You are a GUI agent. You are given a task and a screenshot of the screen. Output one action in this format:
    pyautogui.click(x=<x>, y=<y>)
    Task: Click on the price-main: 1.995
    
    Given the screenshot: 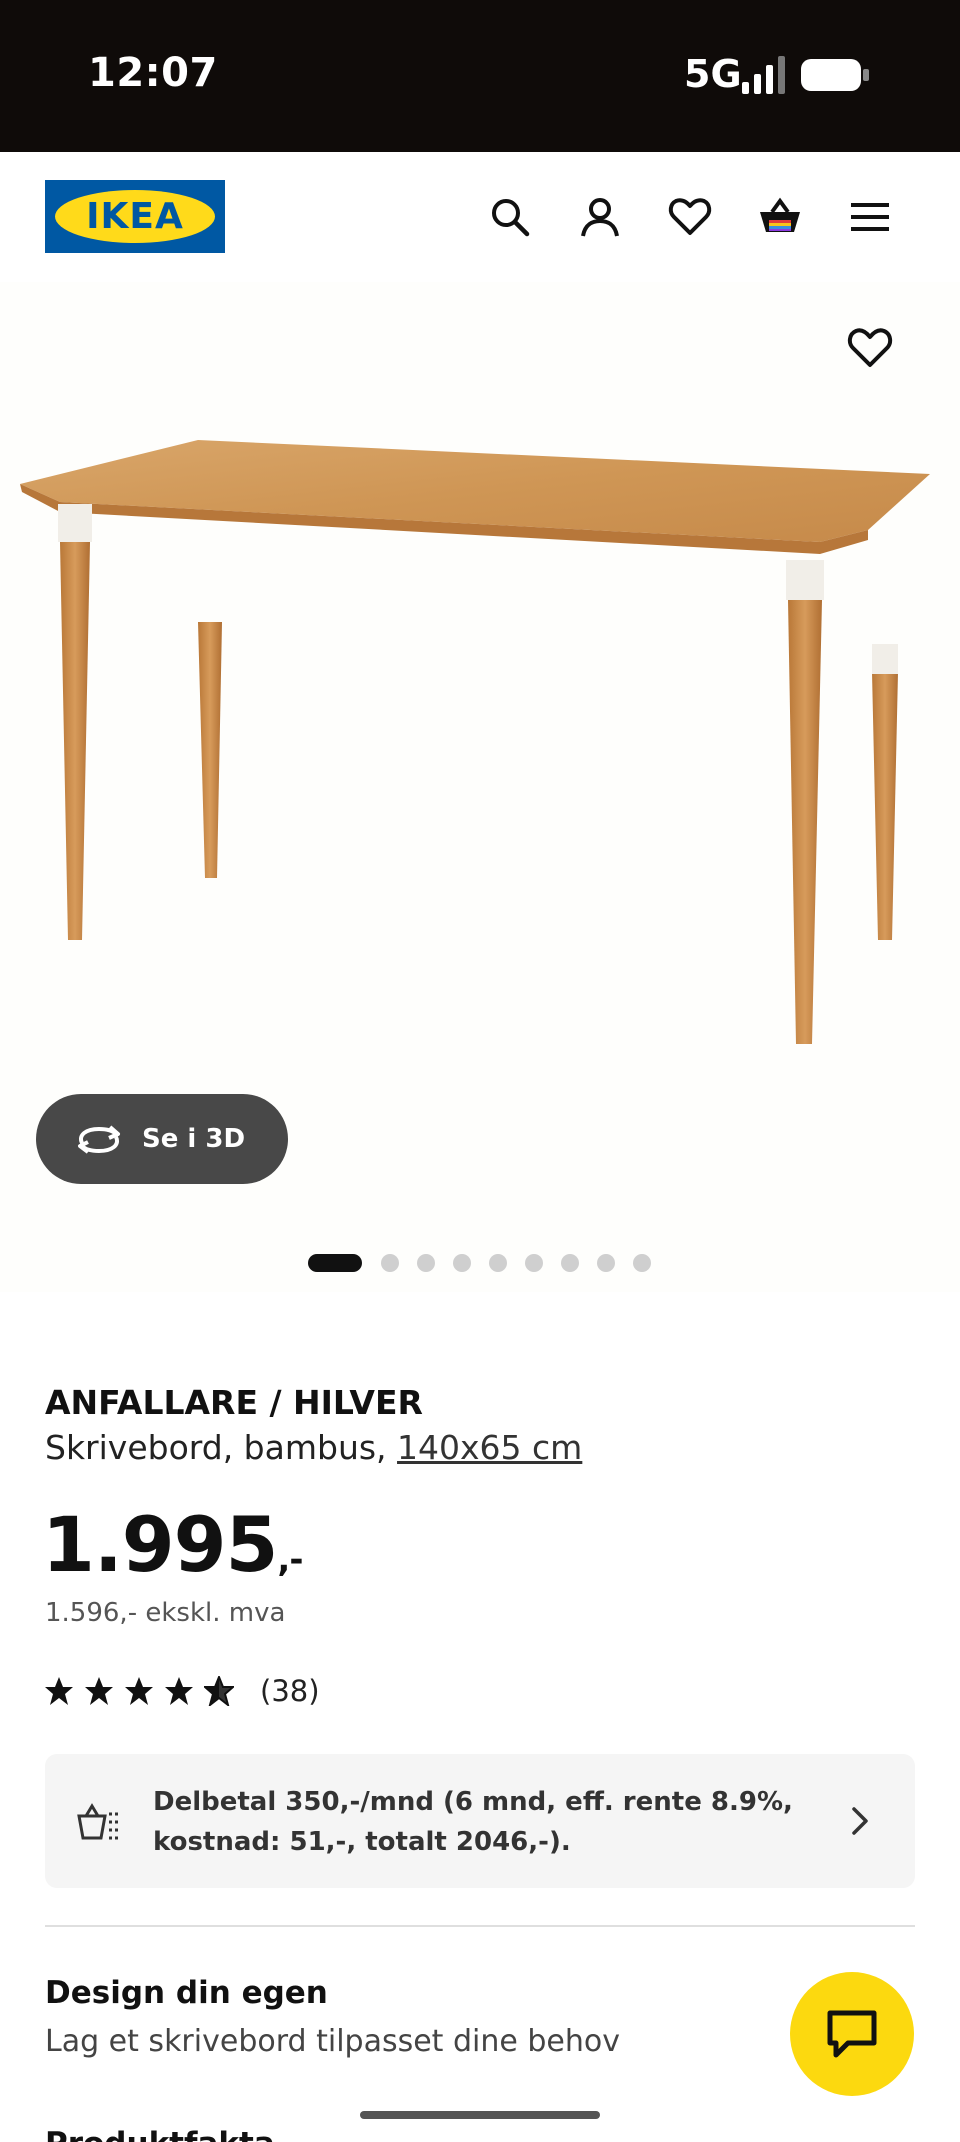 What is the action you would take?
    pyautogui.click(x=160, y=1544)
    